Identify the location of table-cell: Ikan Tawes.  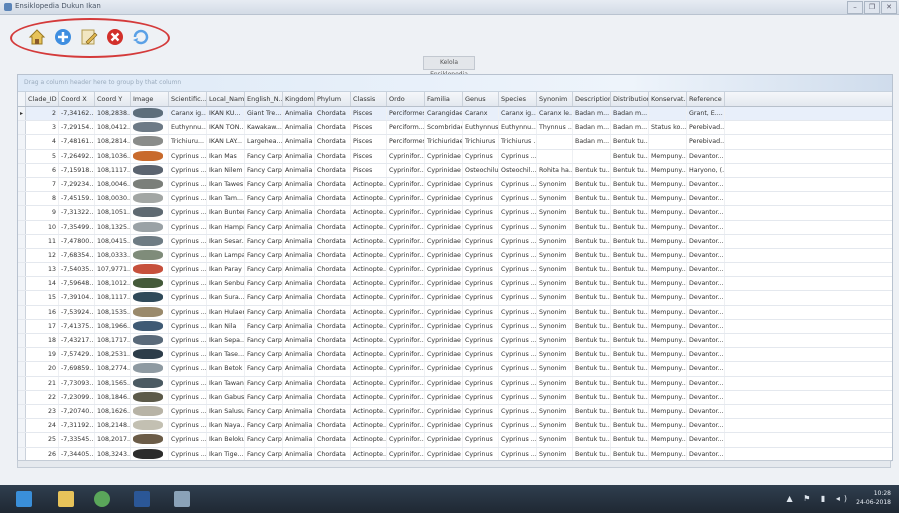
(226, 184).